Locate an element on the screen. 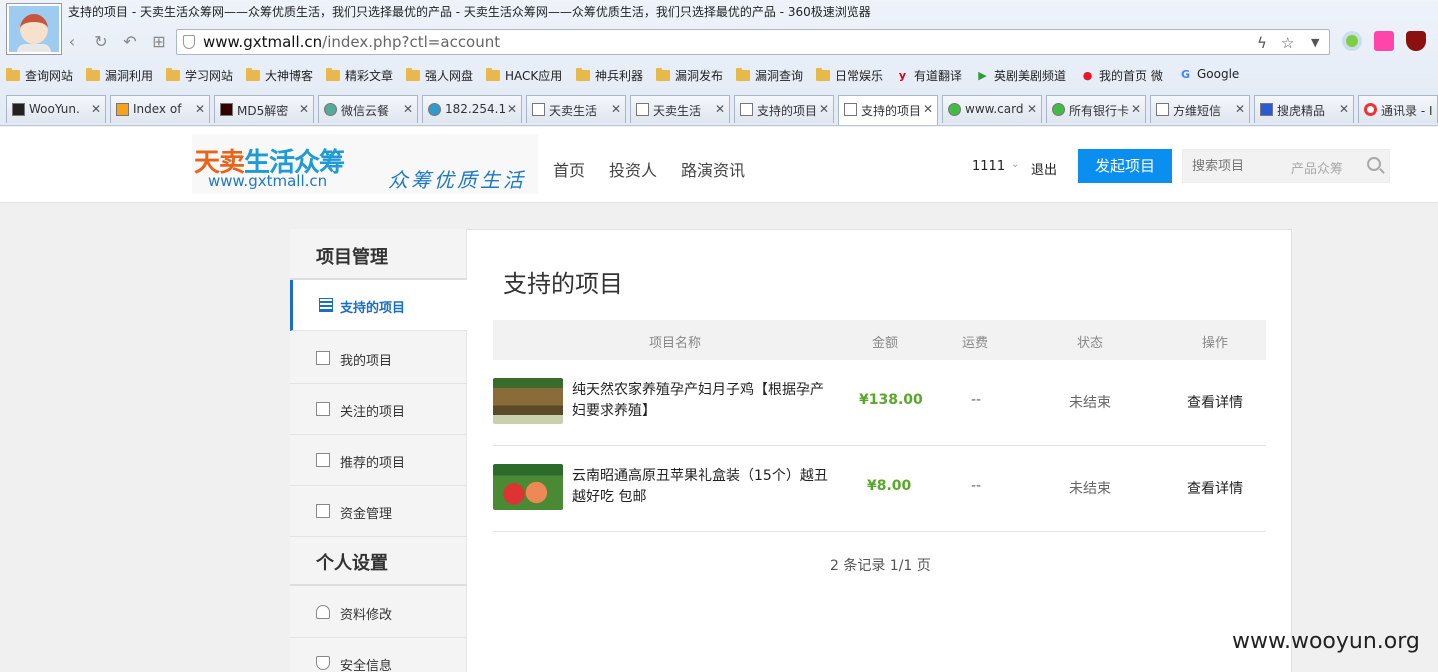 This screenshot has width=1438, height=672. extension-green-icon is located at coordinates (1352, 41).